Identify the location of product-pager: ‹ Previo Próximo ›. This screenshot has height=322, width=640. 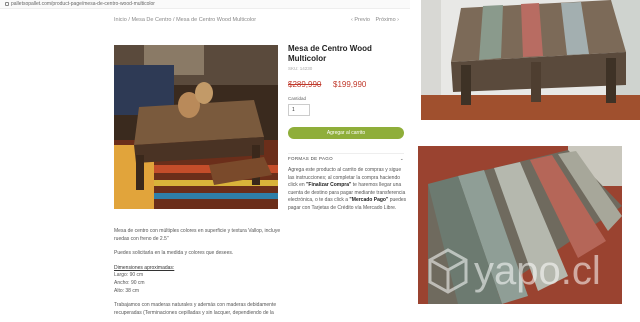
(377, 20).